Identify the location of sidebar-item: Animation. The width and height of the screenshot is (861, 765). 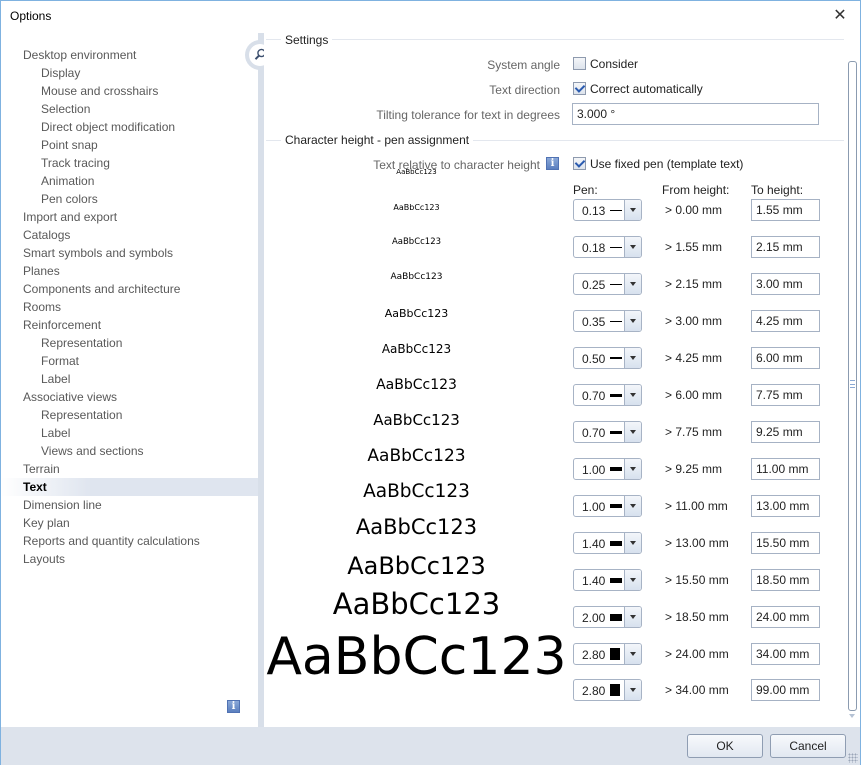
(67, 181).